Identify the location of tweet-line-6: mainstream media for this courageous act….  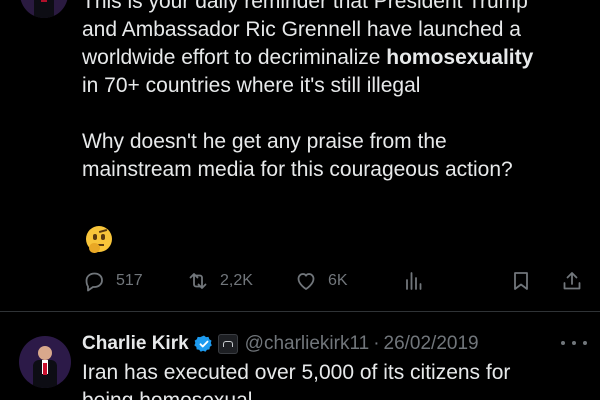
(297, 169).